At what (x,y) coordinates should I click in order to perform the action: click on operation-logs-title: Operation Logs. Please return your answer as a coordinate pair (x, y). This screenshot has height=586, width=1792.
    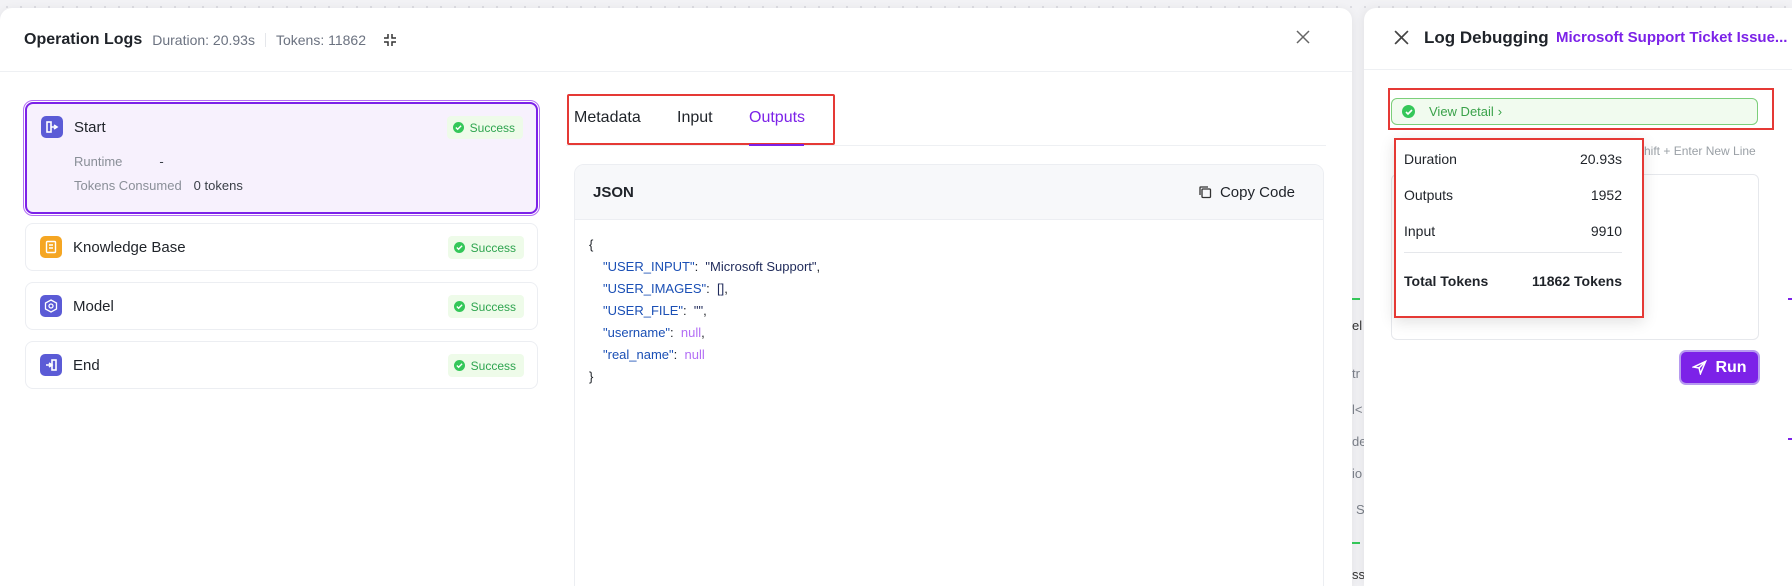
    Looking at the image, I should click on (83, 39).